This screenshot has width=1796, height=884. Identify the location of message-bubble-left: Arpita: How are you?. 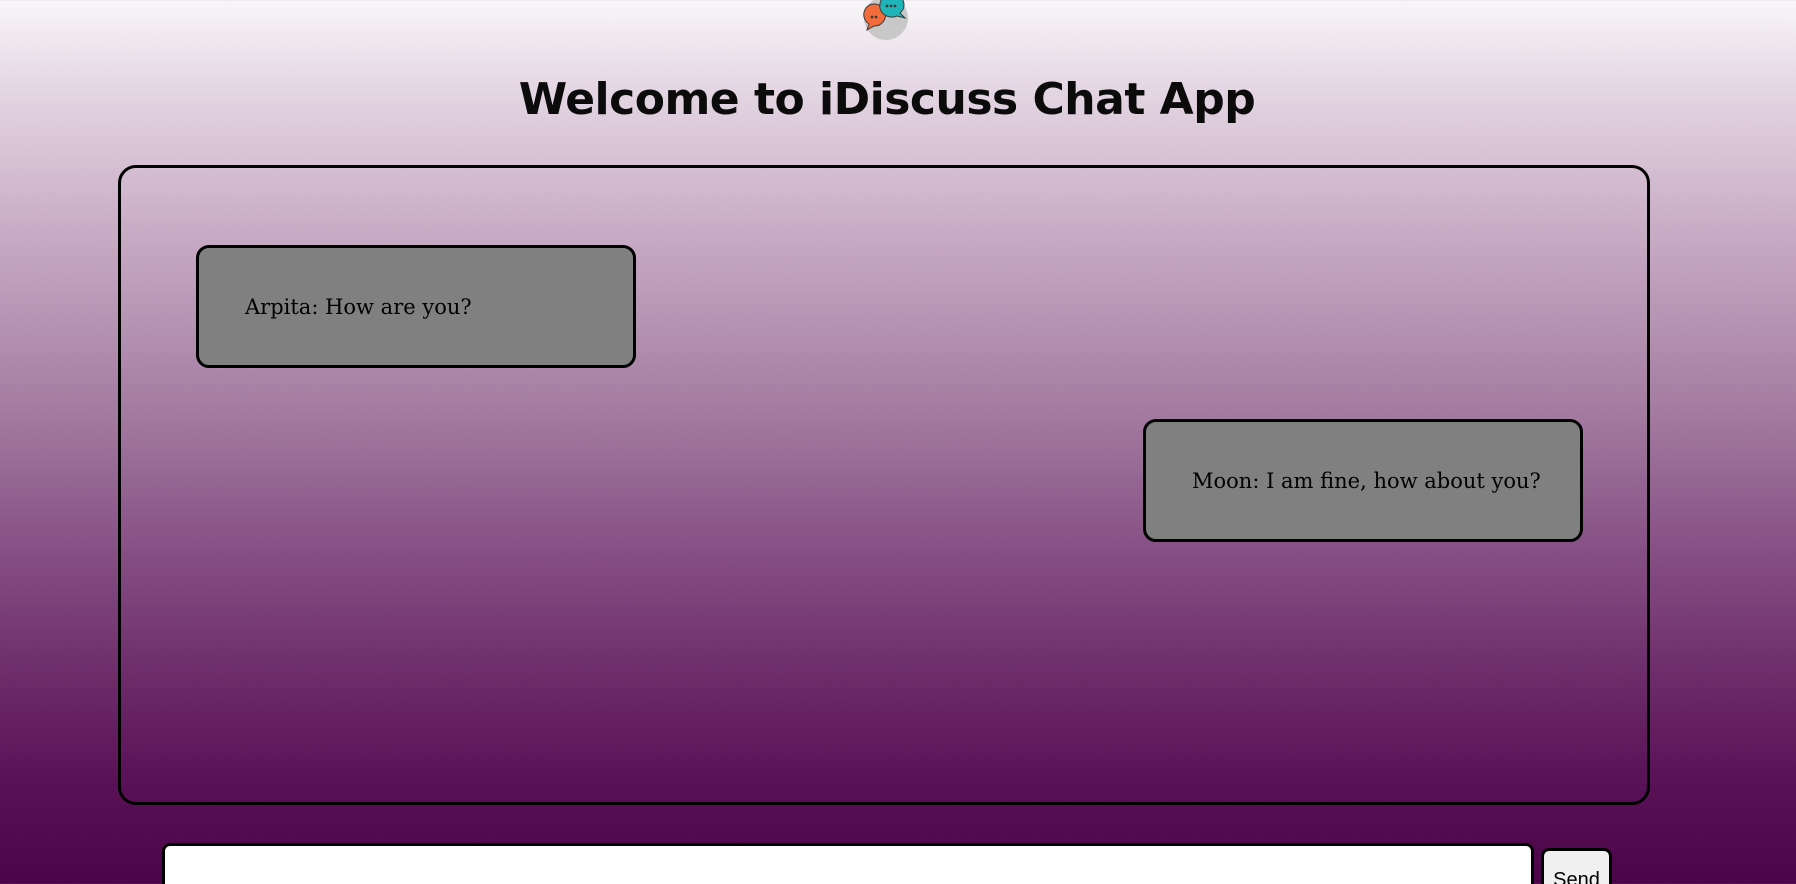
(416, 306).